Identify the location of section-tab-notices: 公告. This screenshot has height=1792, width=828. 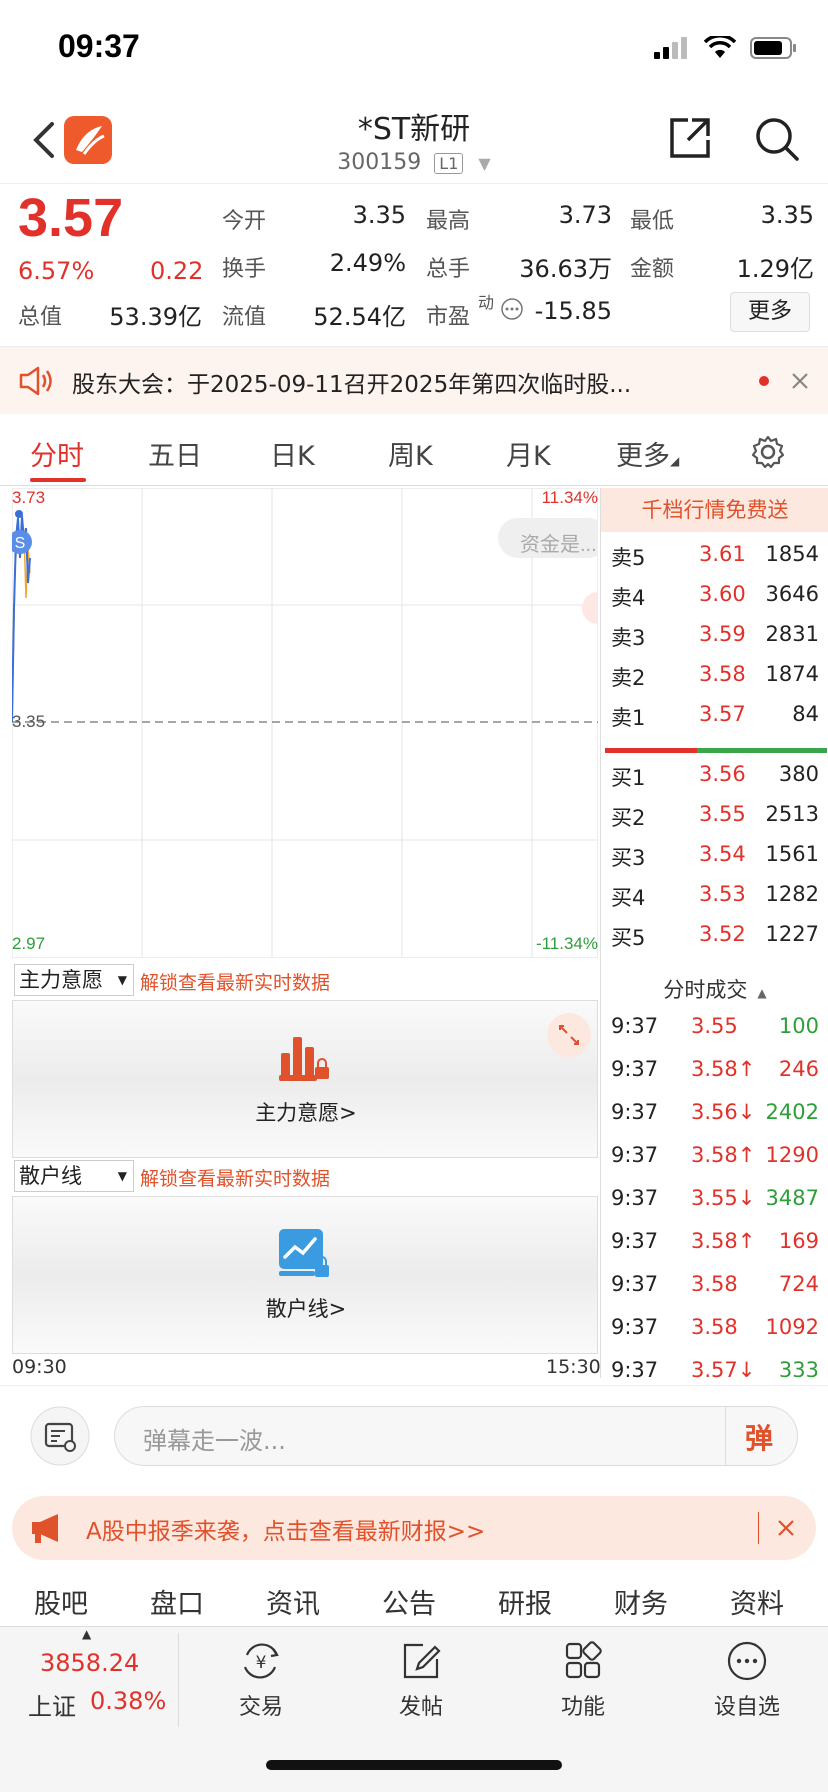
(409, 1601).